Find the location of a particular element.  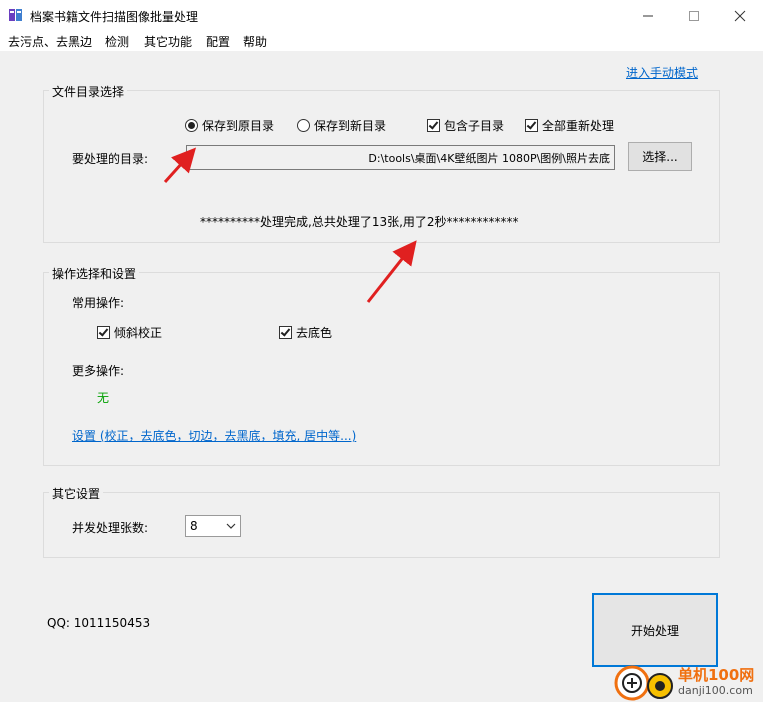

annotation-arrows is located at coordinates (290, 225).